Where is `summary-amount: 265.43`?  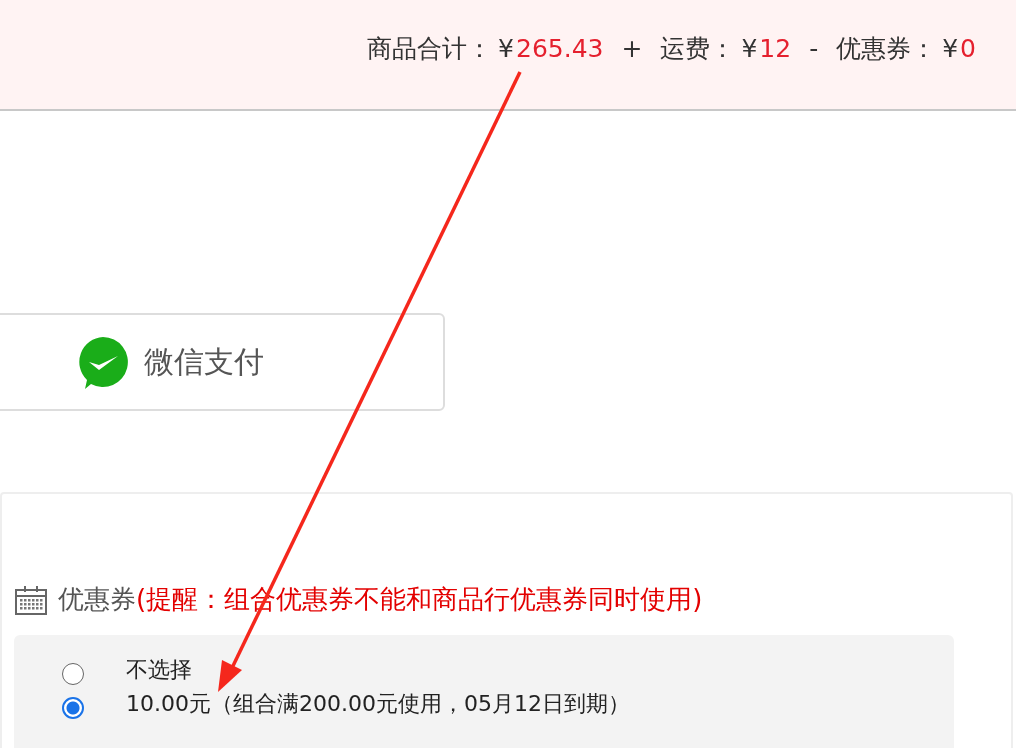
summary-amount: 265.43 is located at coordinates (560, 48).